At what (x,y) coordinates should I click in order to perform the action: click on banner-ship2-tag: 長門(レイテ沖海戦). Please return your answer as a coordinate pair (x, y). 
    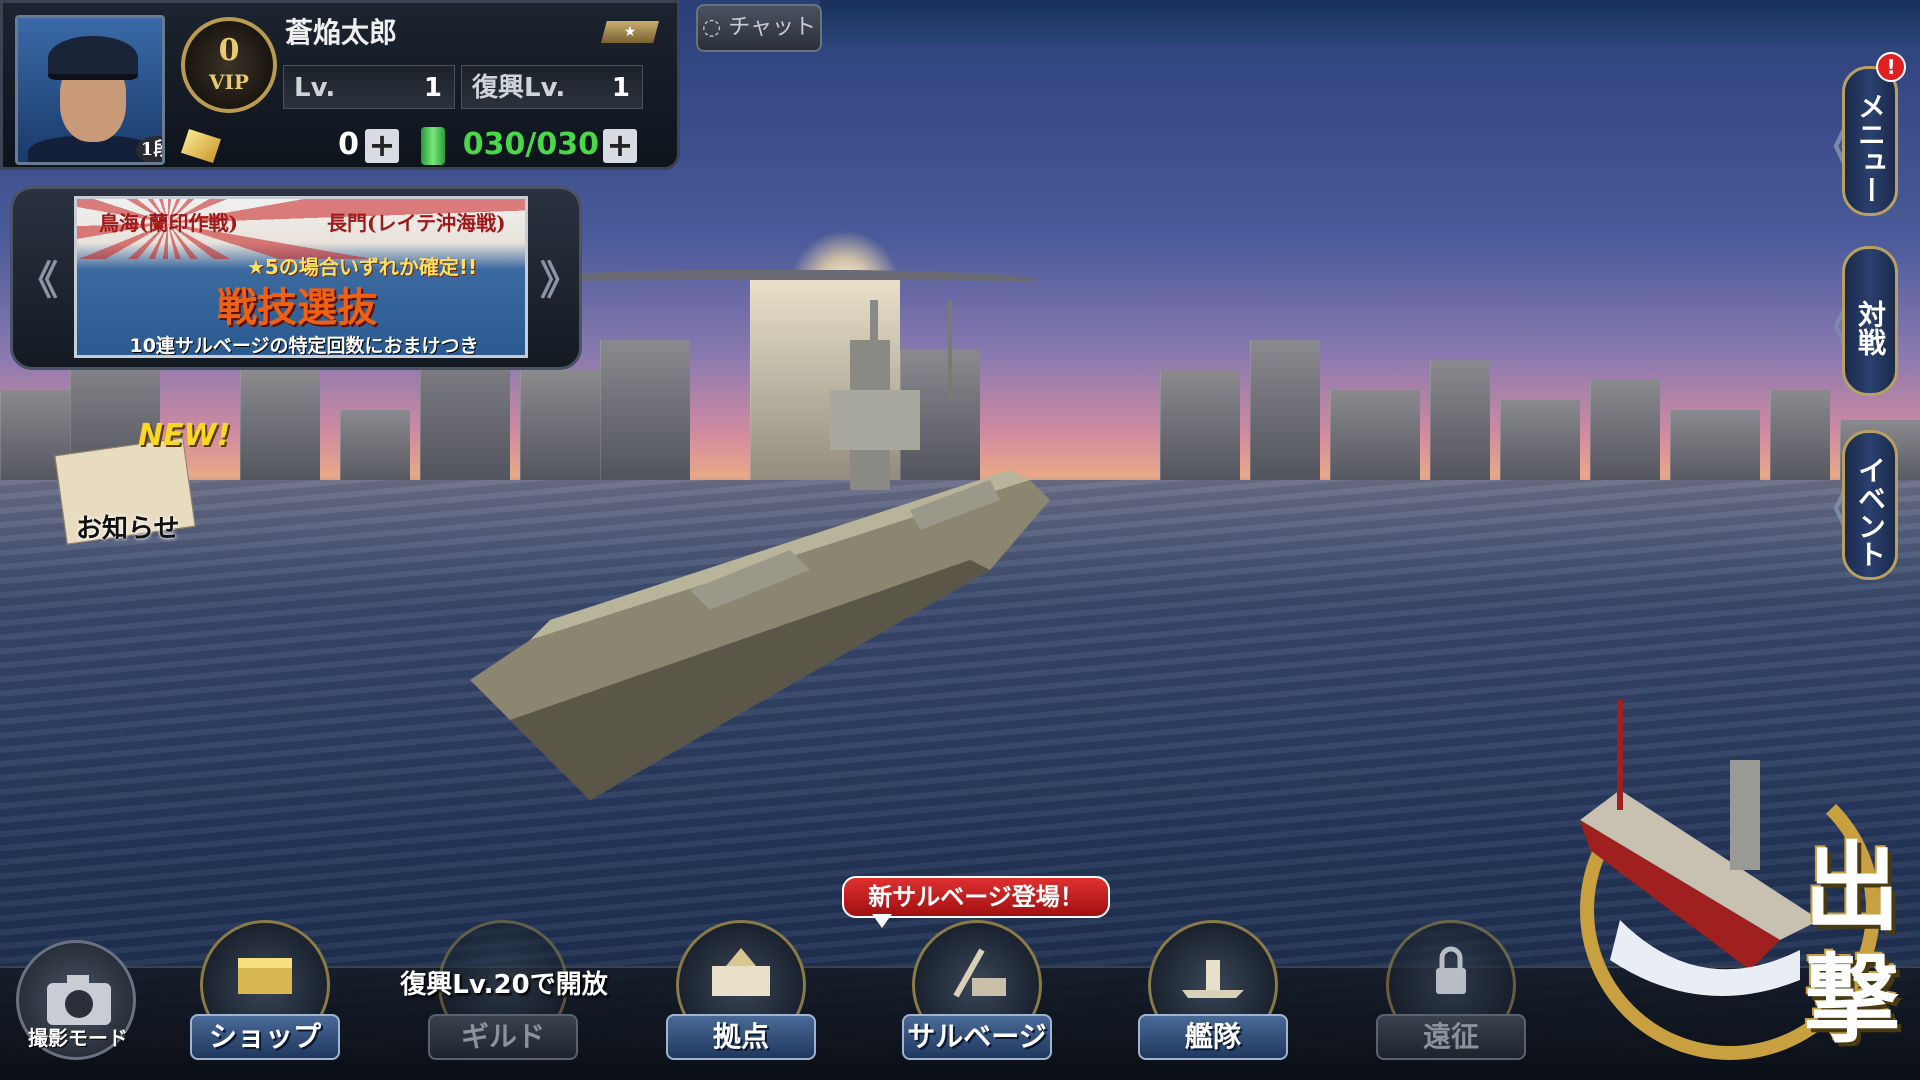
    Looking at the image, I should click on (416, 223).